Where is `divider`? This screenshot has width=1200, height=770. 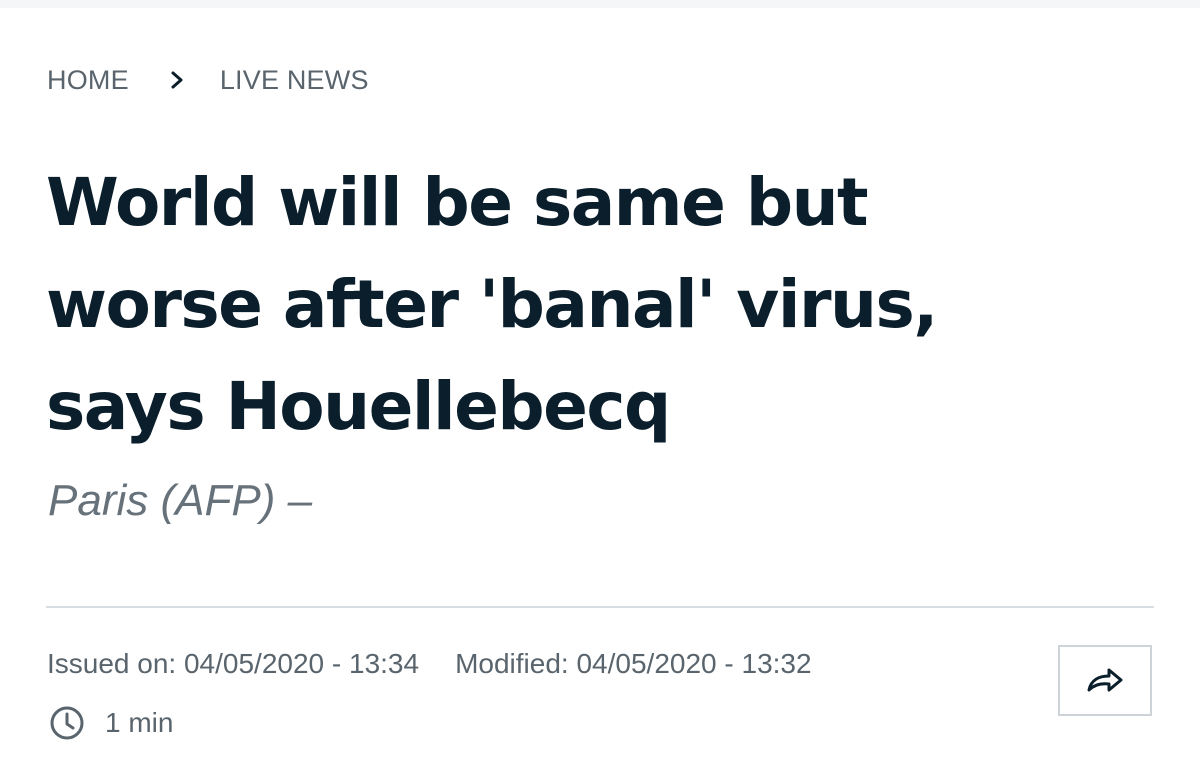
divider is located at coordinates (600, 607).